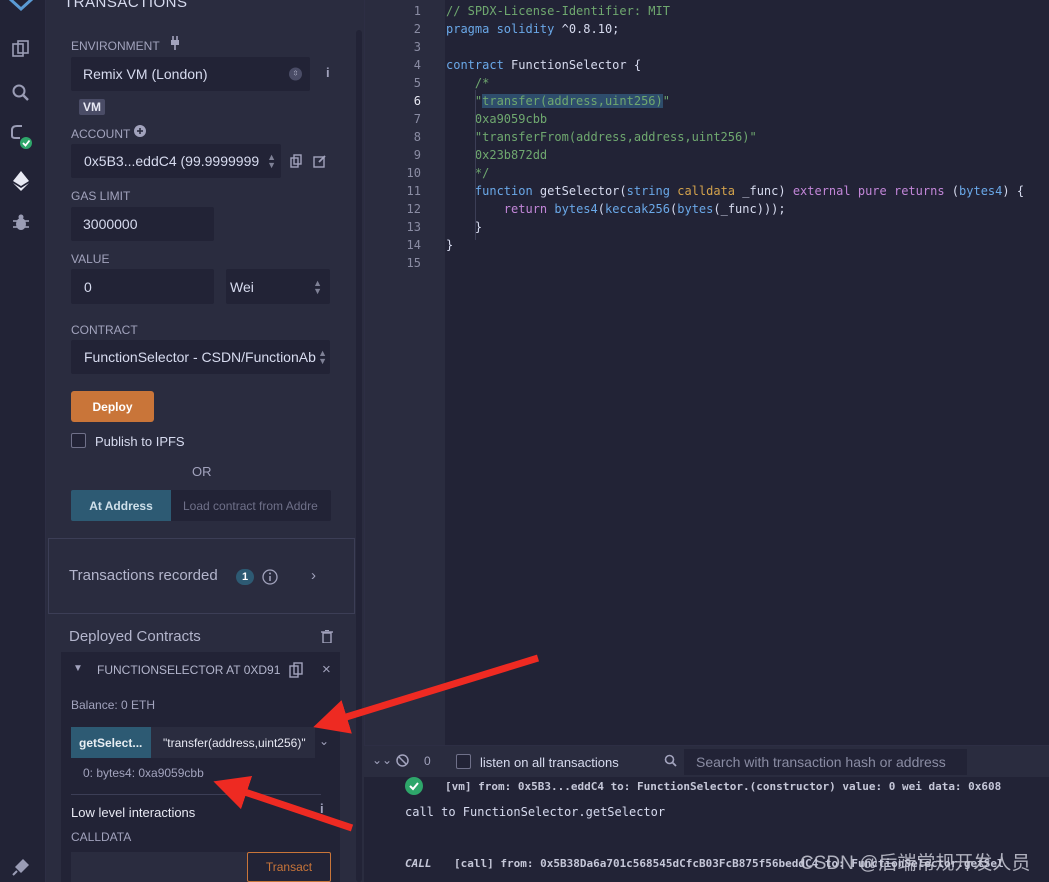 The image size is (1049, 882). Describe the element at coordinates (101, 837) in the screenshot. I see `calldata-label: CALLDATA` at that location.